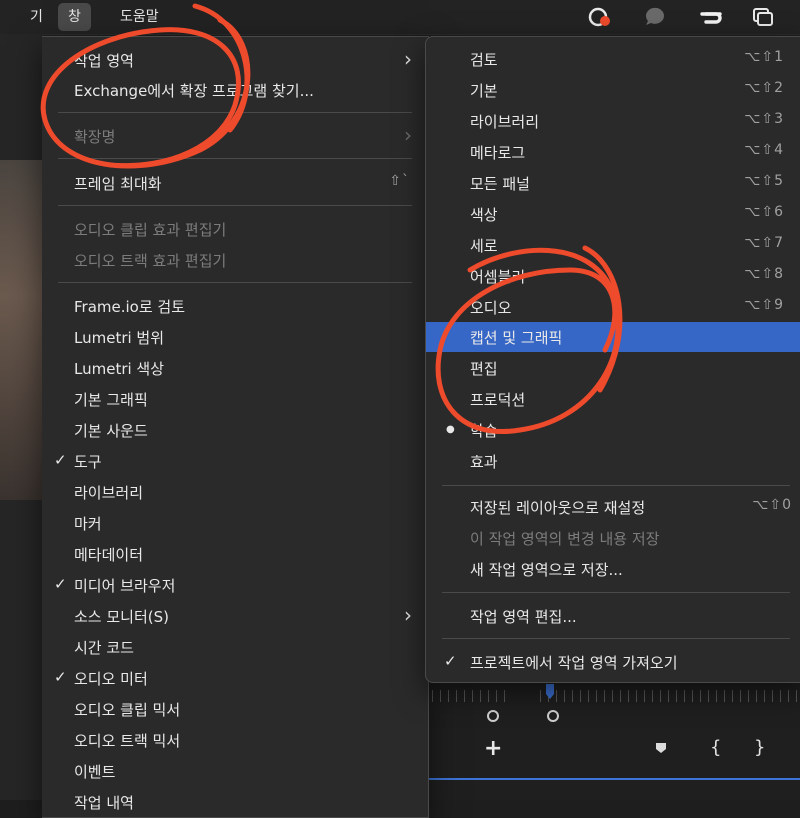 The image size is (800, 818). Describe the element at coordinates (565, 539) in the screenshot. I see `workspace-item-save-changes: 이 작업 영역의 변경 내용 저장` at that location.